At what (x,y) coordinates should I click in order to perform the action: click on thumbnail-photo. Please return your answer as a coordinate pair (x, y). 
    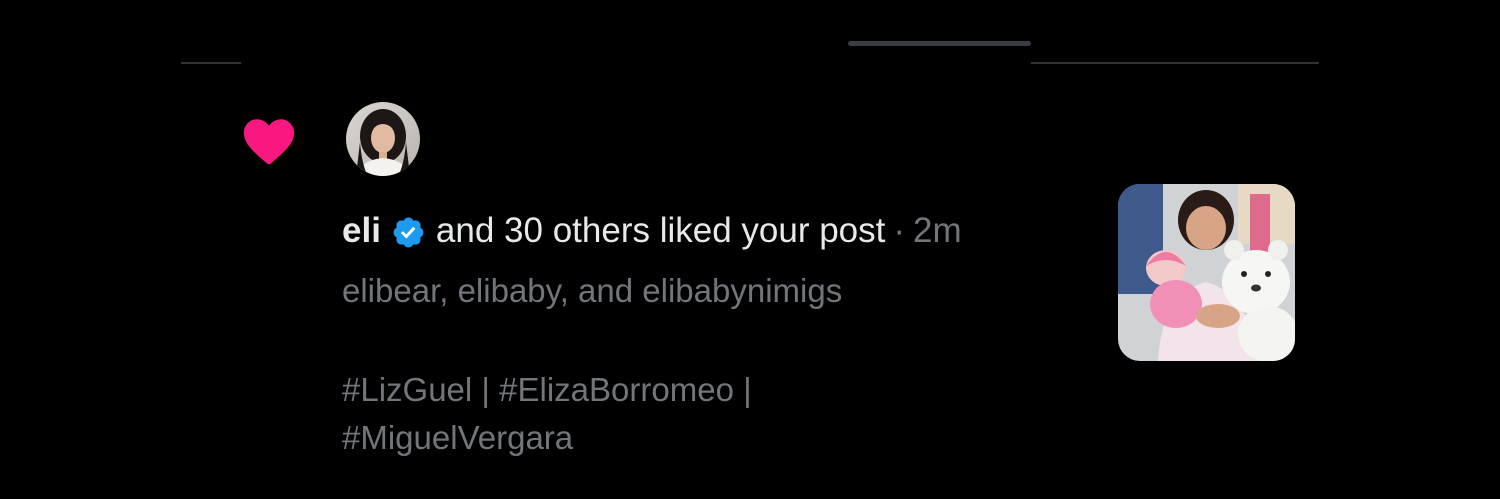
    Looking at the image, I should click on (1206, 272).